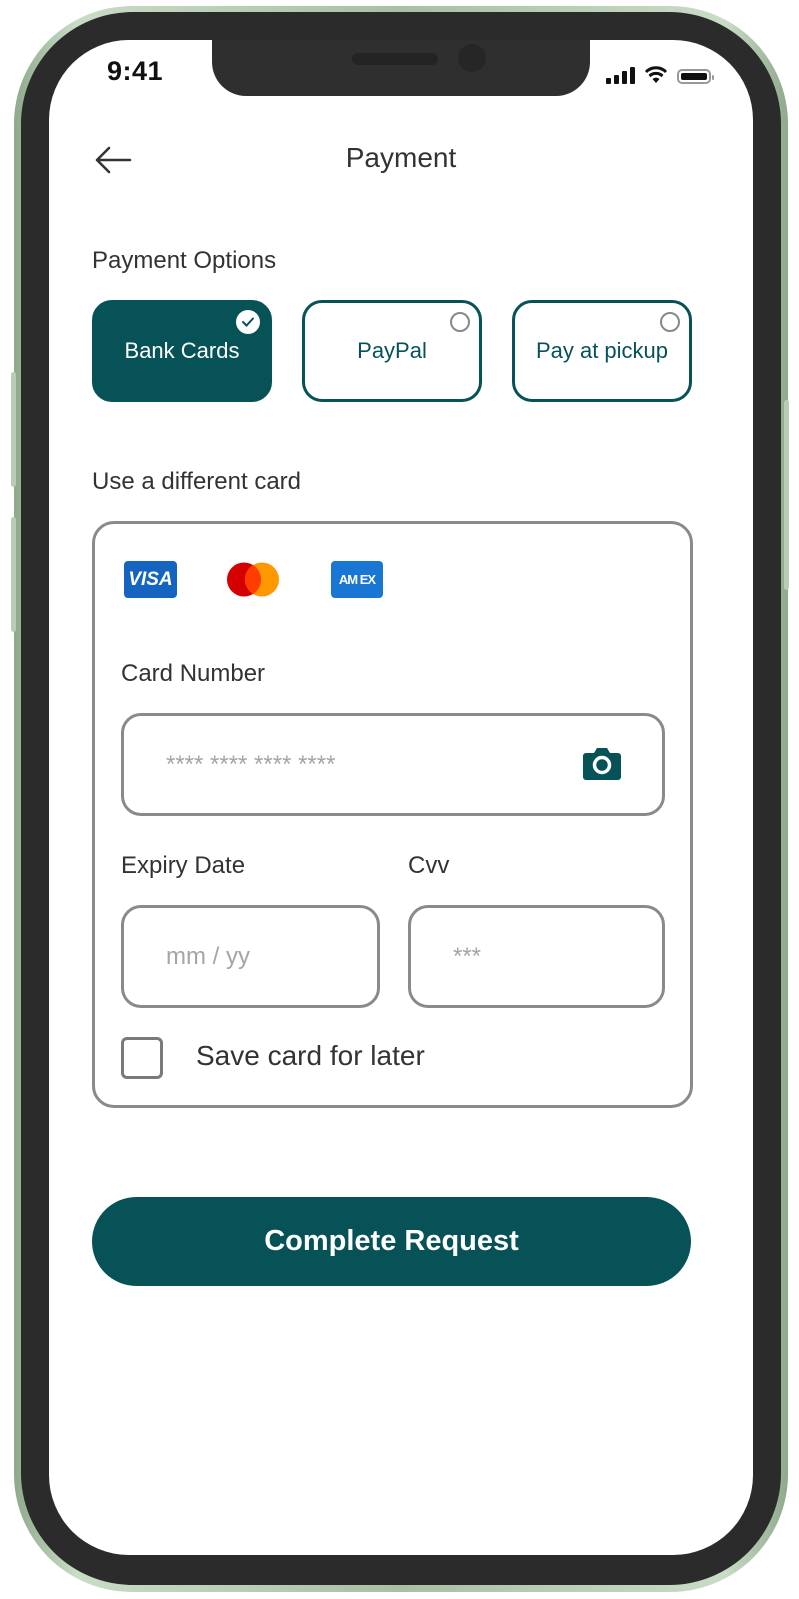 The height and width of the screenshot is (1599, 799). Describe the element at coordinates (184, 260) in the screenshot. I see `payment-options-label: Payment Options` at that location.